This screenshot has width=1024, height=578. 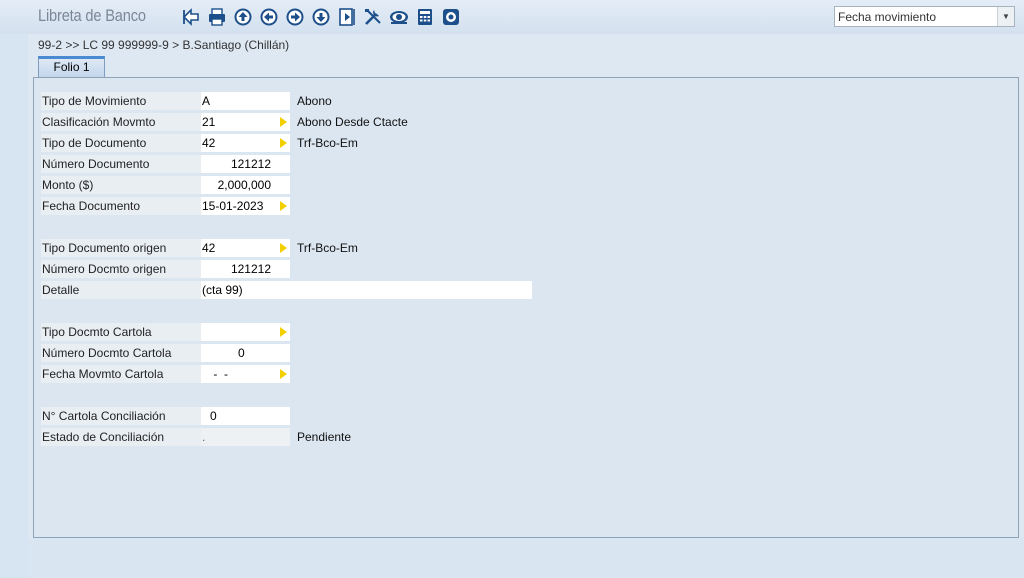 I want to click on tools-icon, so click(x=373, y=17).